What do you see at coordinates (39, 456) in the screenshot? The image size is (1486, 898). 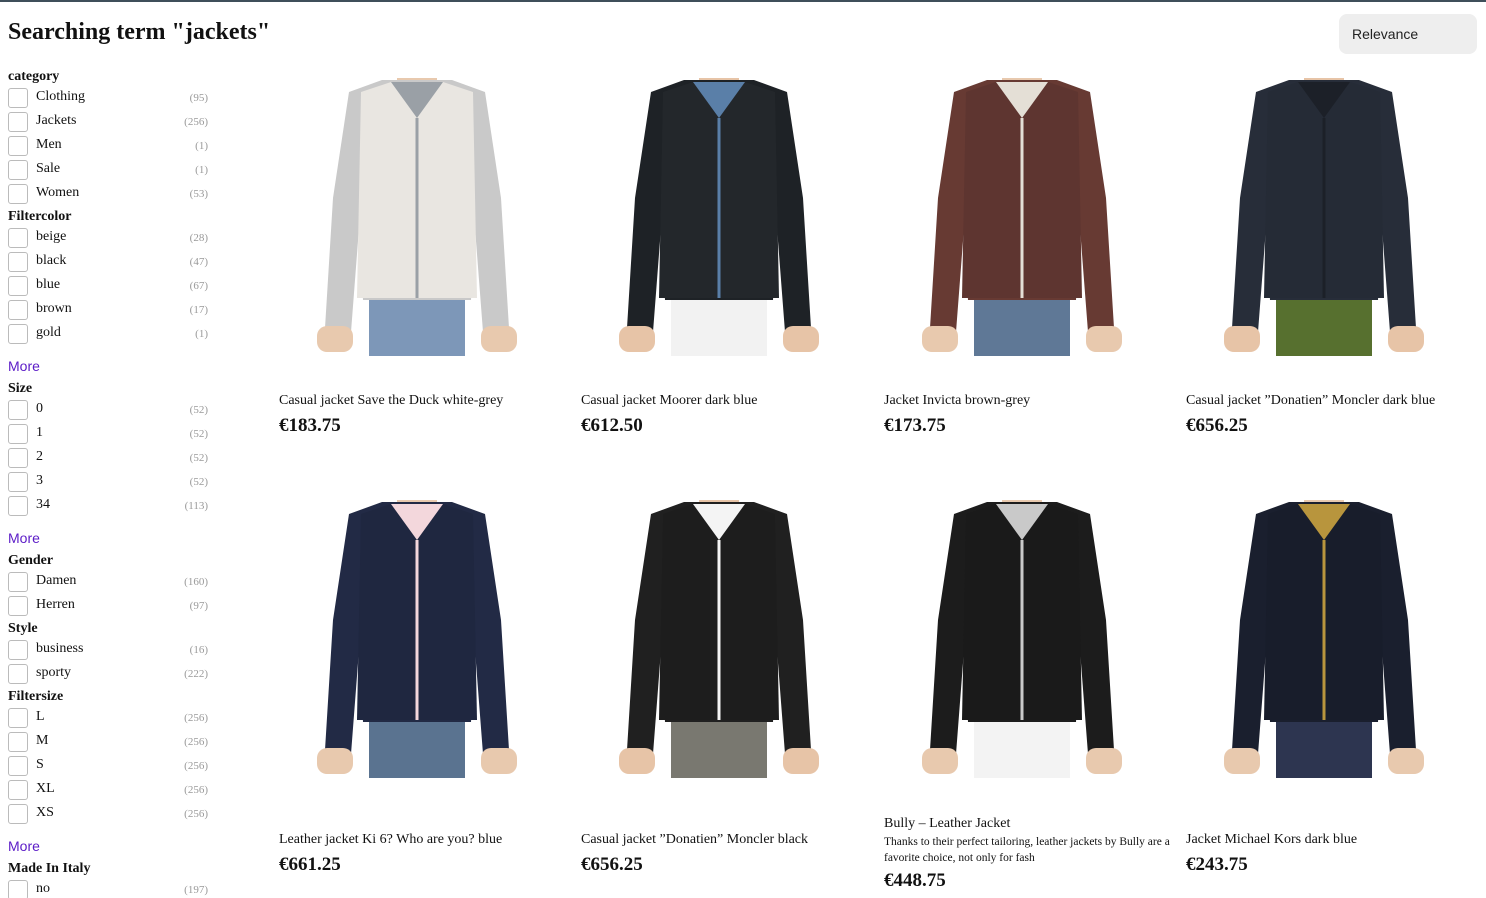 I see `facet-option-label: 2` at bounding box center [39, 456].